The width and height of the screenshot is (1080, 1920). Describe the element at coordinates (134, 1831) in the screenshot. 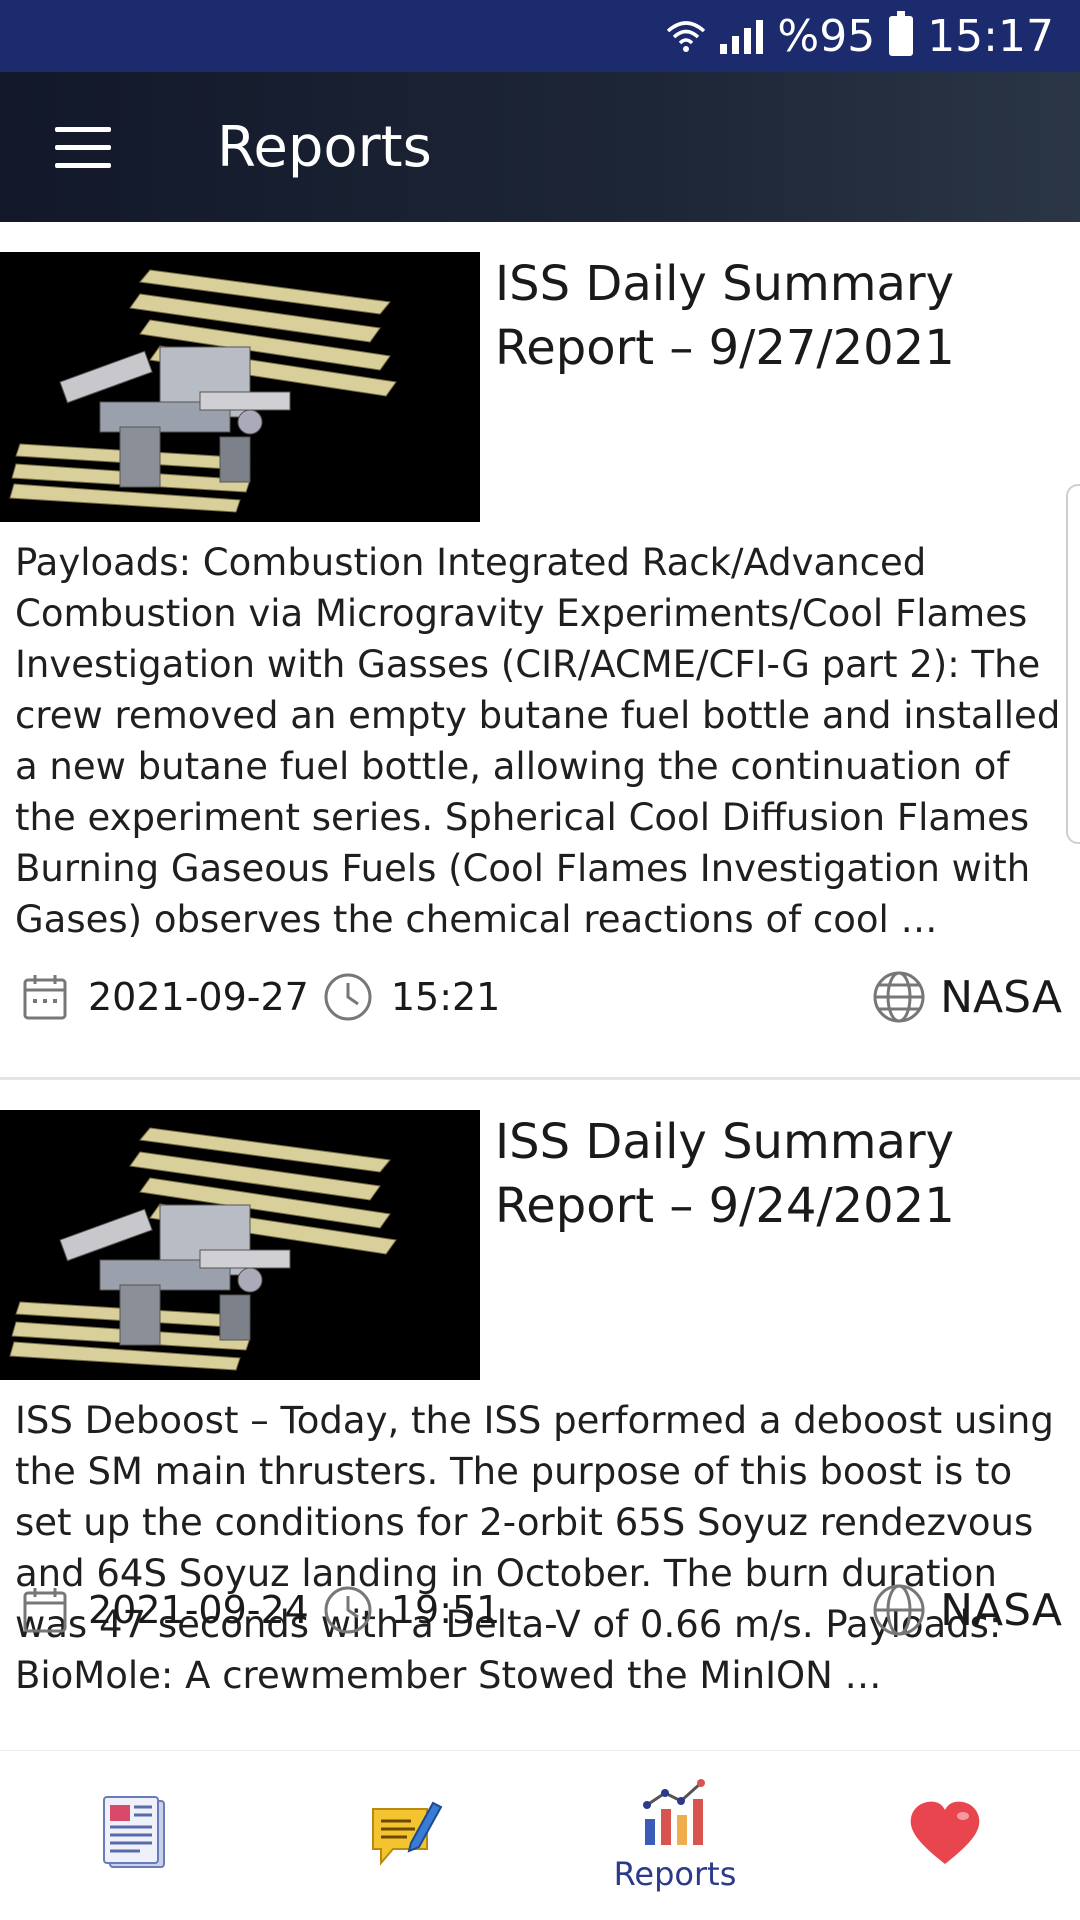

I see `news-document-icon` at that location.